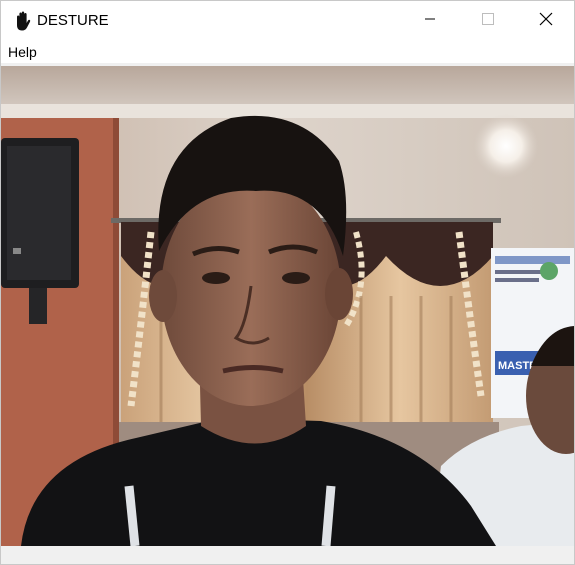 Image resolution: width=575 pixels, height=565 pixels. I want to click on menu-item-help: Help, so click(22, 52).